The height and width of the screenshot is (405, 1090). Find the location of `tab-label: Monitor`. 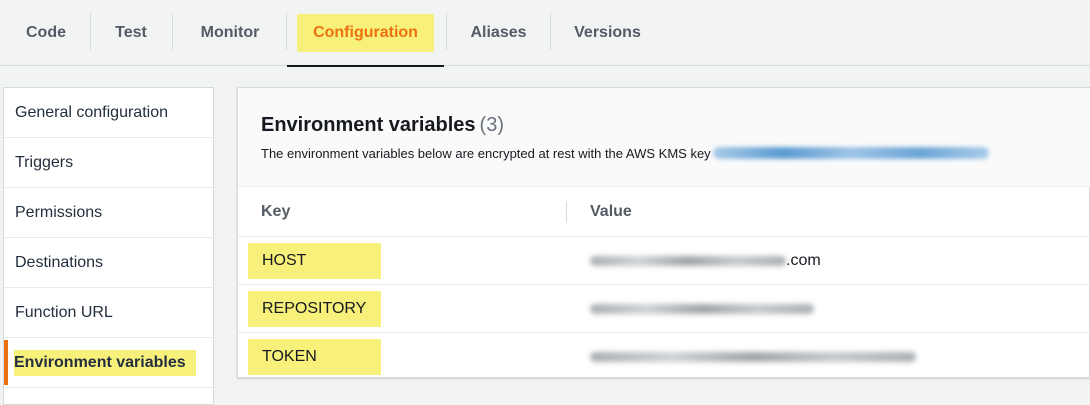

tab-label: Monitor is located at coordinates (230, 32).